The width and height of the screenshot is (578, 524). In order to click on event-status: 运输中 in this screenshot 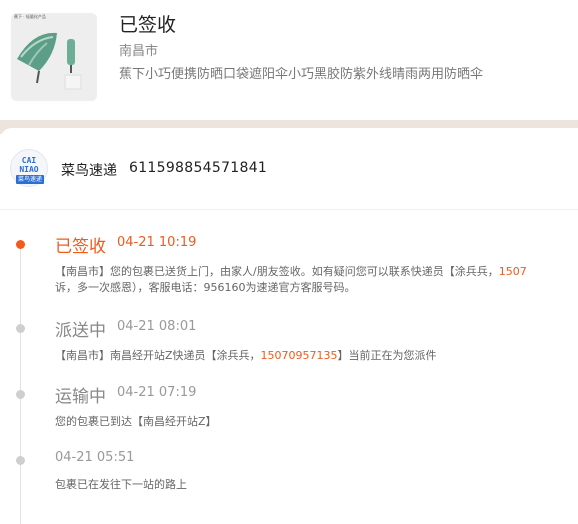, I will do `click(80, 397)`.